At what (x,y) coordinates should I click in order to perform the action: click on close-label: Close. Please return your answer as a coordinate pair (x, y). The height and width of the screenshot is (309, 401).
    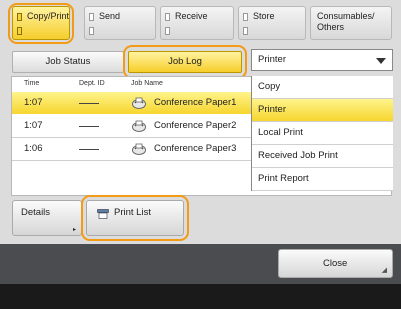
    Looking at the image, I should click on (335, 263).